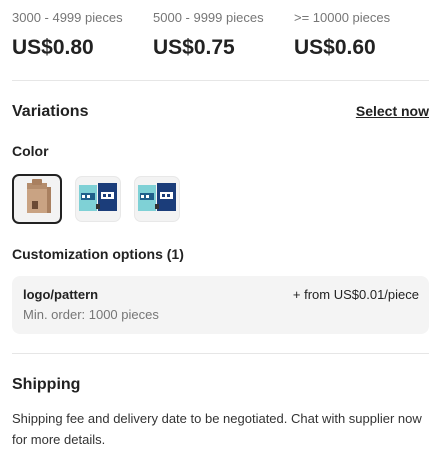  I want to click on tier-price: US$0.60, so click(335, 47).